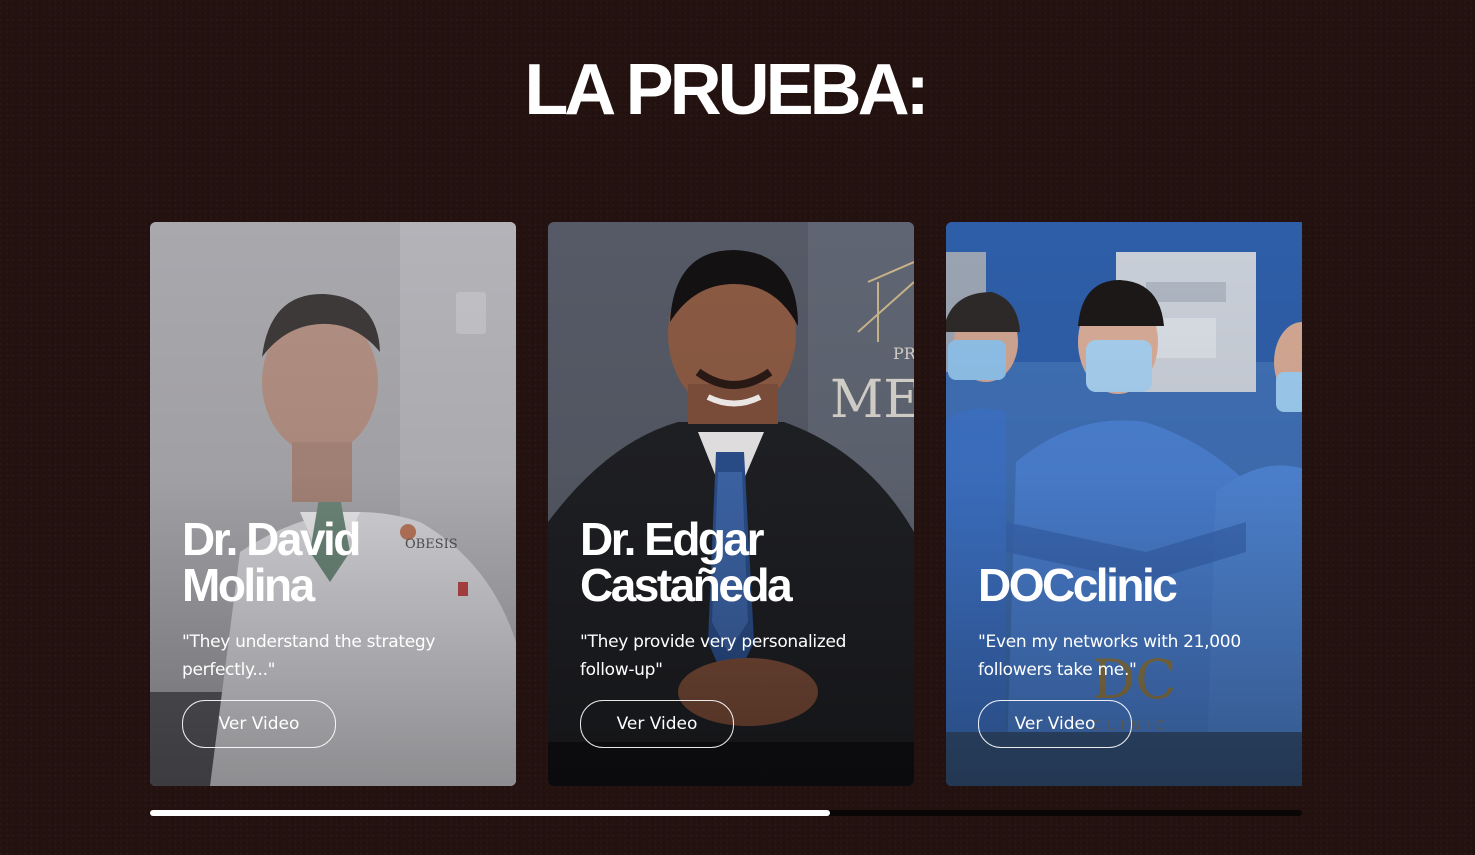 The image size is (1475, 855). Describe the element at coordinates (686, 562) in the screenshot. I see `testimonial-name: Dr. Edgar Castañeda` at that location.